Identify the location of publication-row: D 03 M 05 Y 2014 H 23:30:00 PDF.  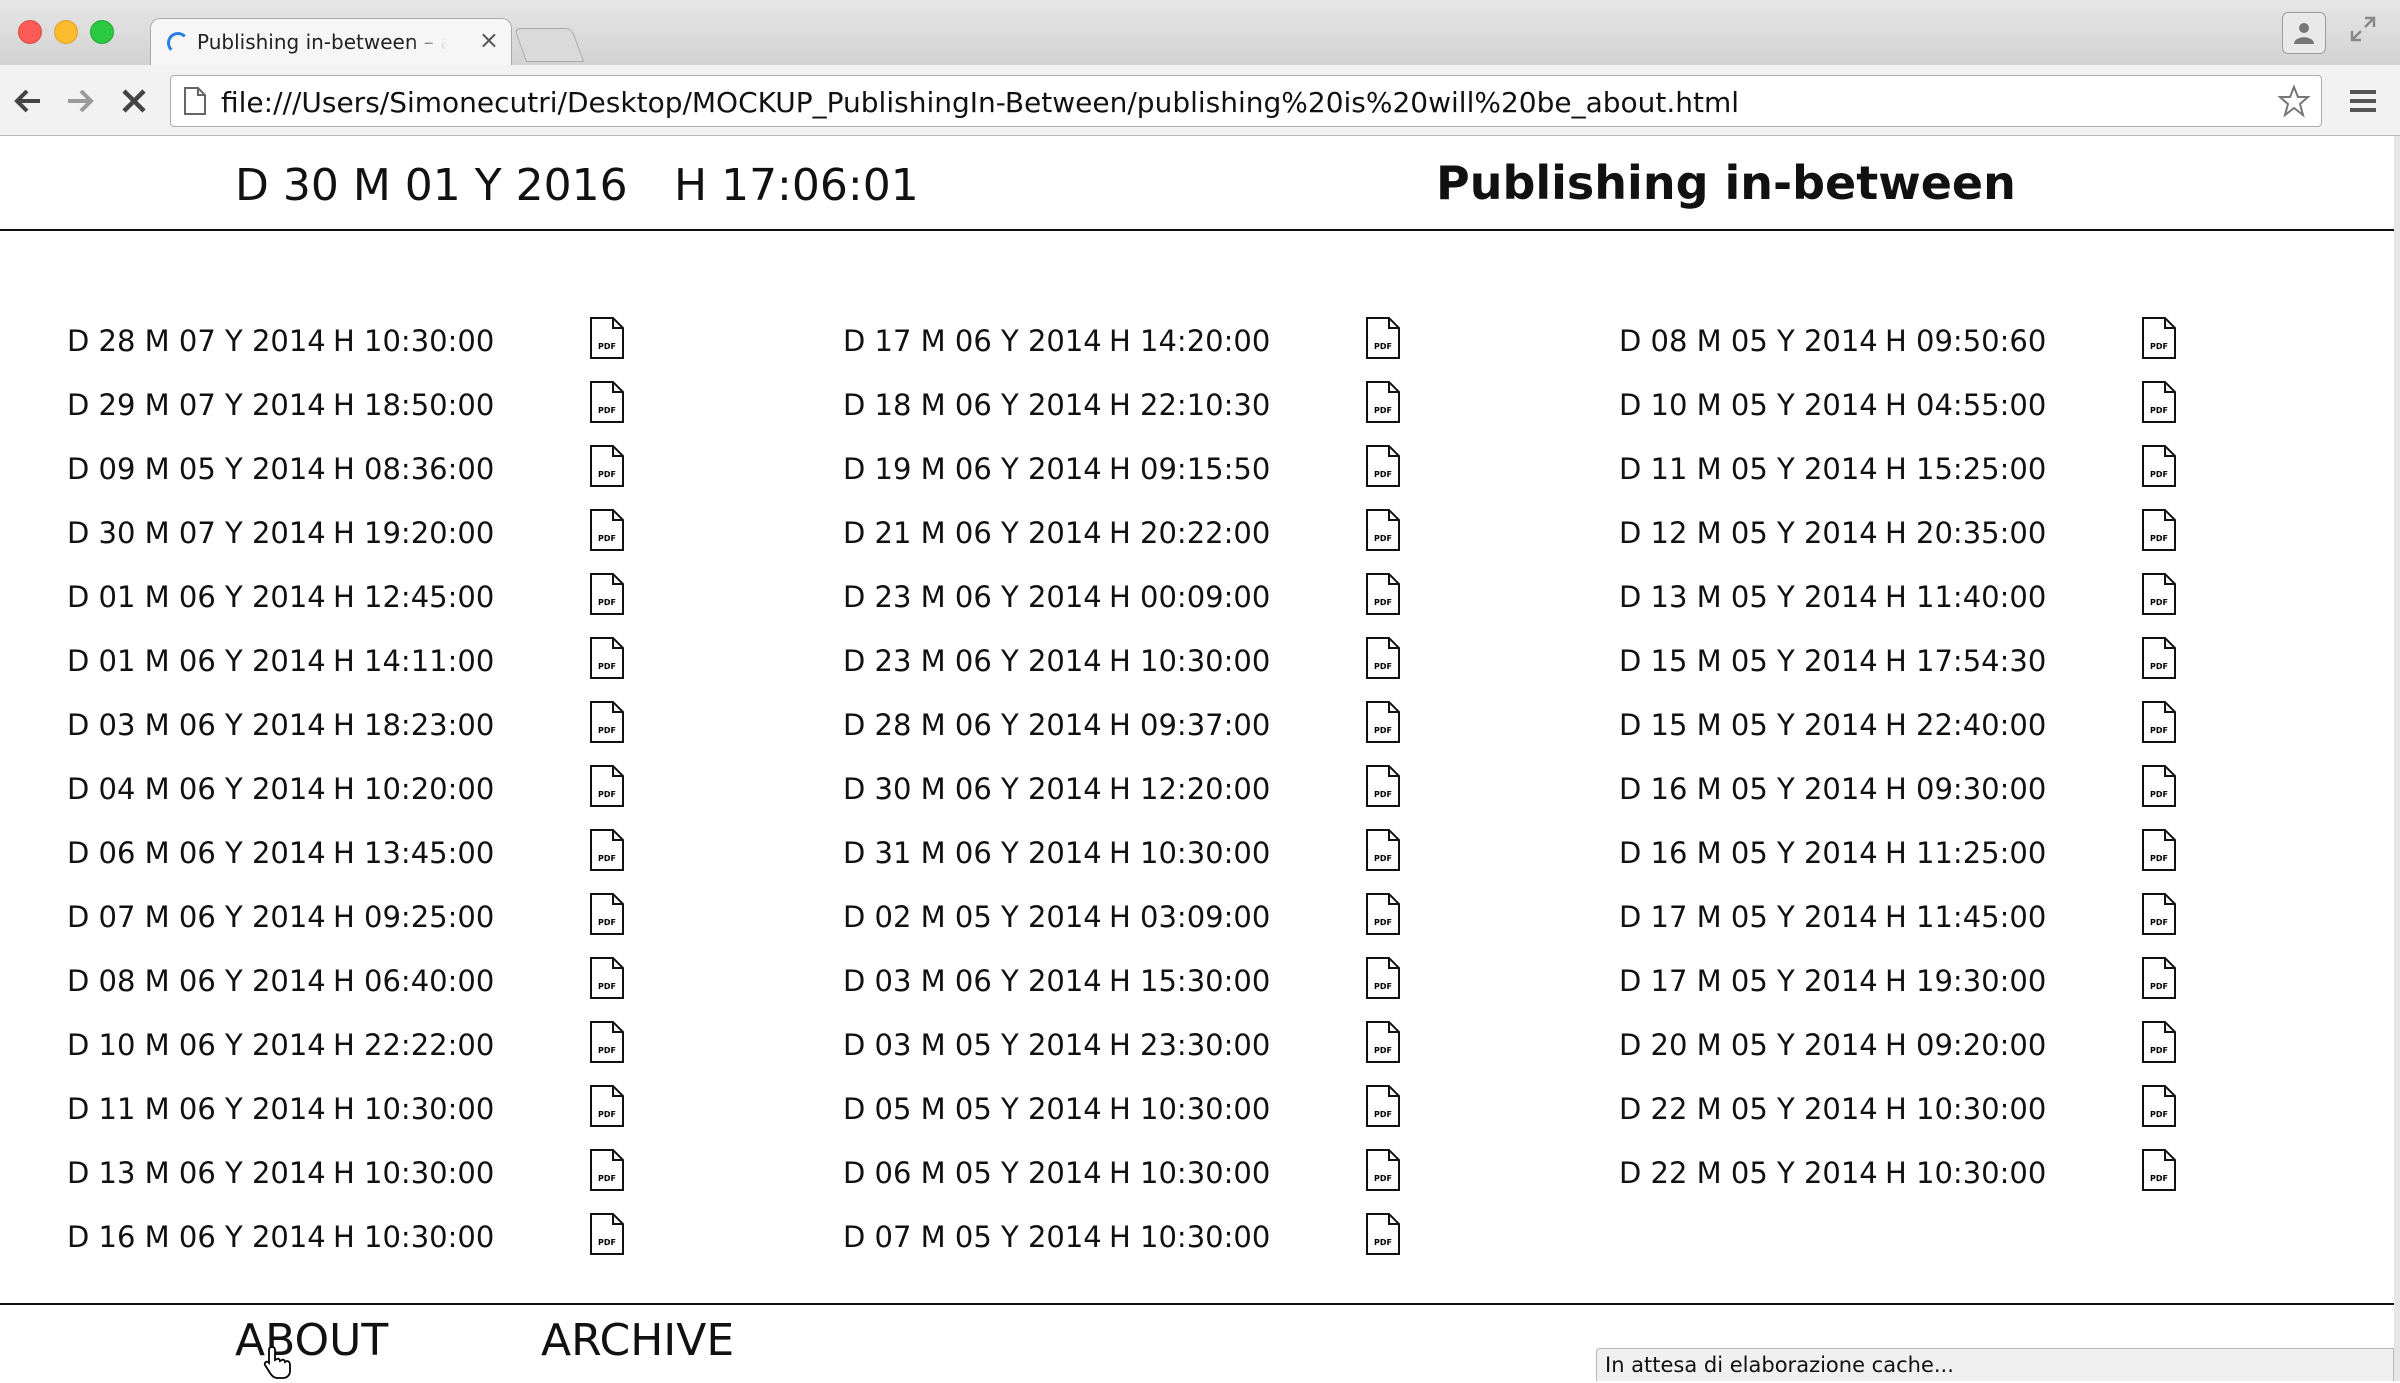
(1163, 1052).